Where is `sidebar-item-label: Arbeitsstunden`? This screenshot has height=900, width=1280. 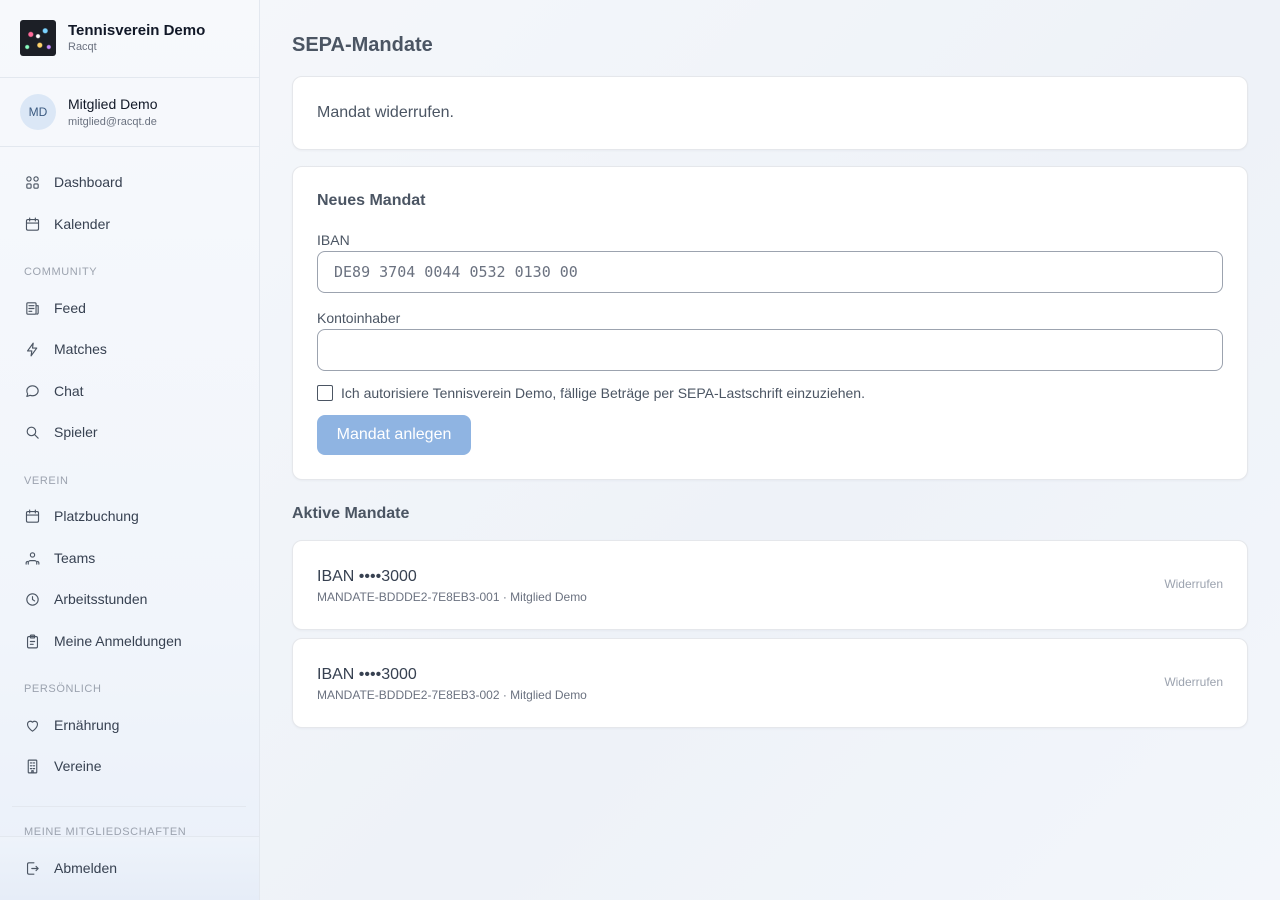 sidebar-item-label: Arbeitsstunden is located at coordinates (101, 599).